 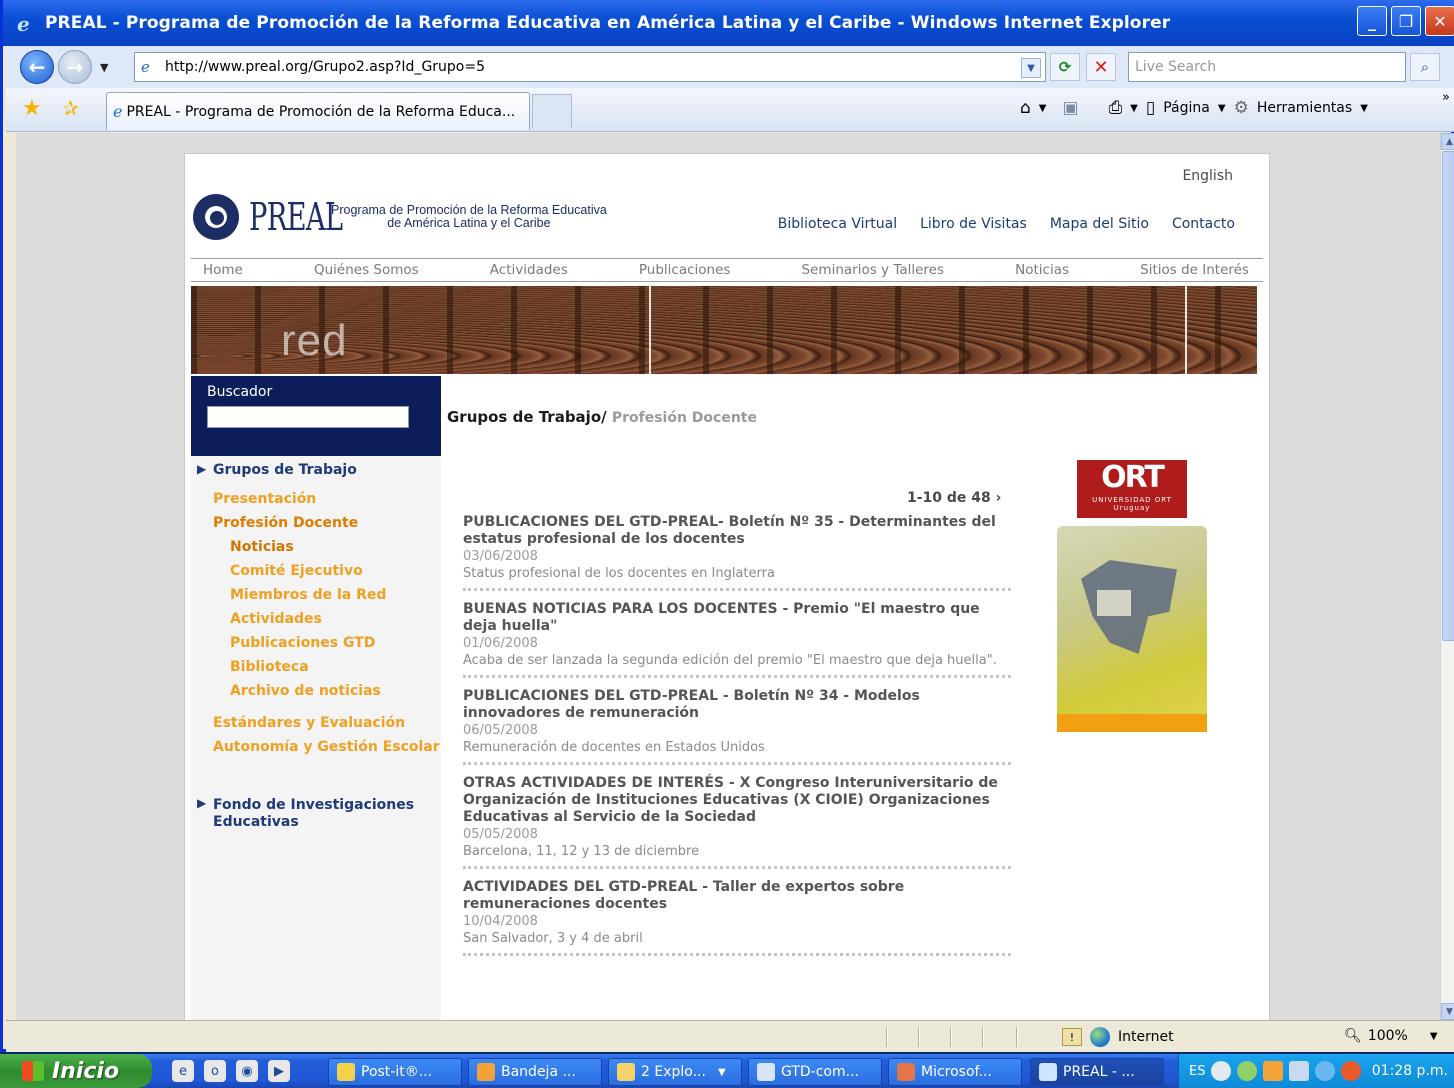 I want to click on tray-network-icon, so click(x=1299, y=1071).